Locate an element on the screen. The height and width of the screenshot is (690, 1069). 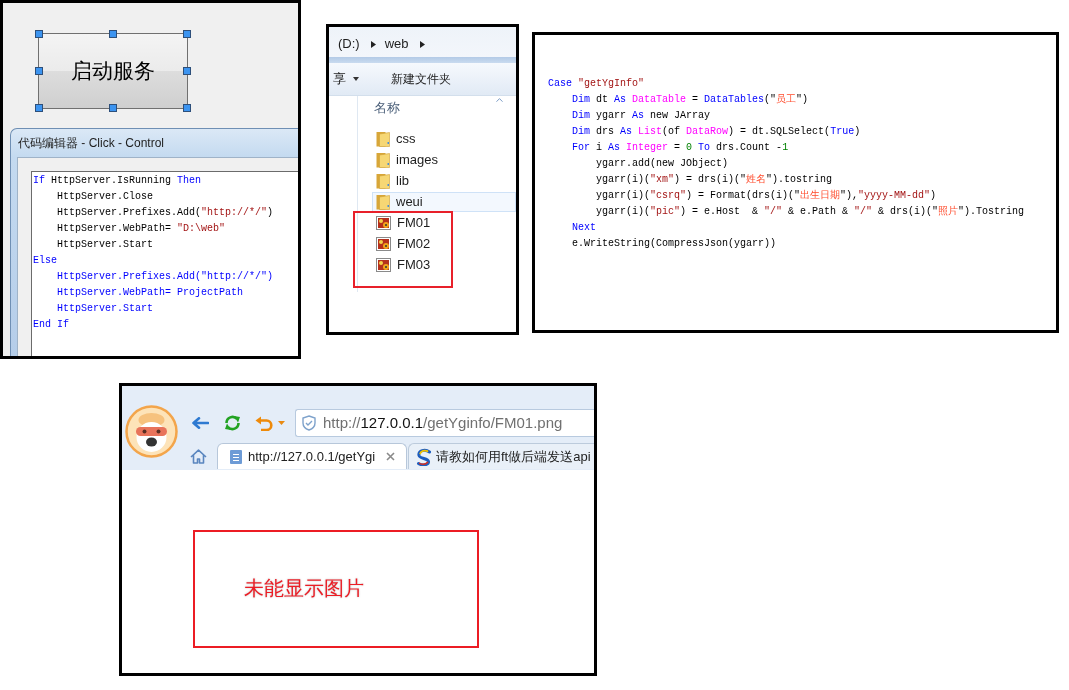
dog-mascot-icon is located at coordinates (151, 431).